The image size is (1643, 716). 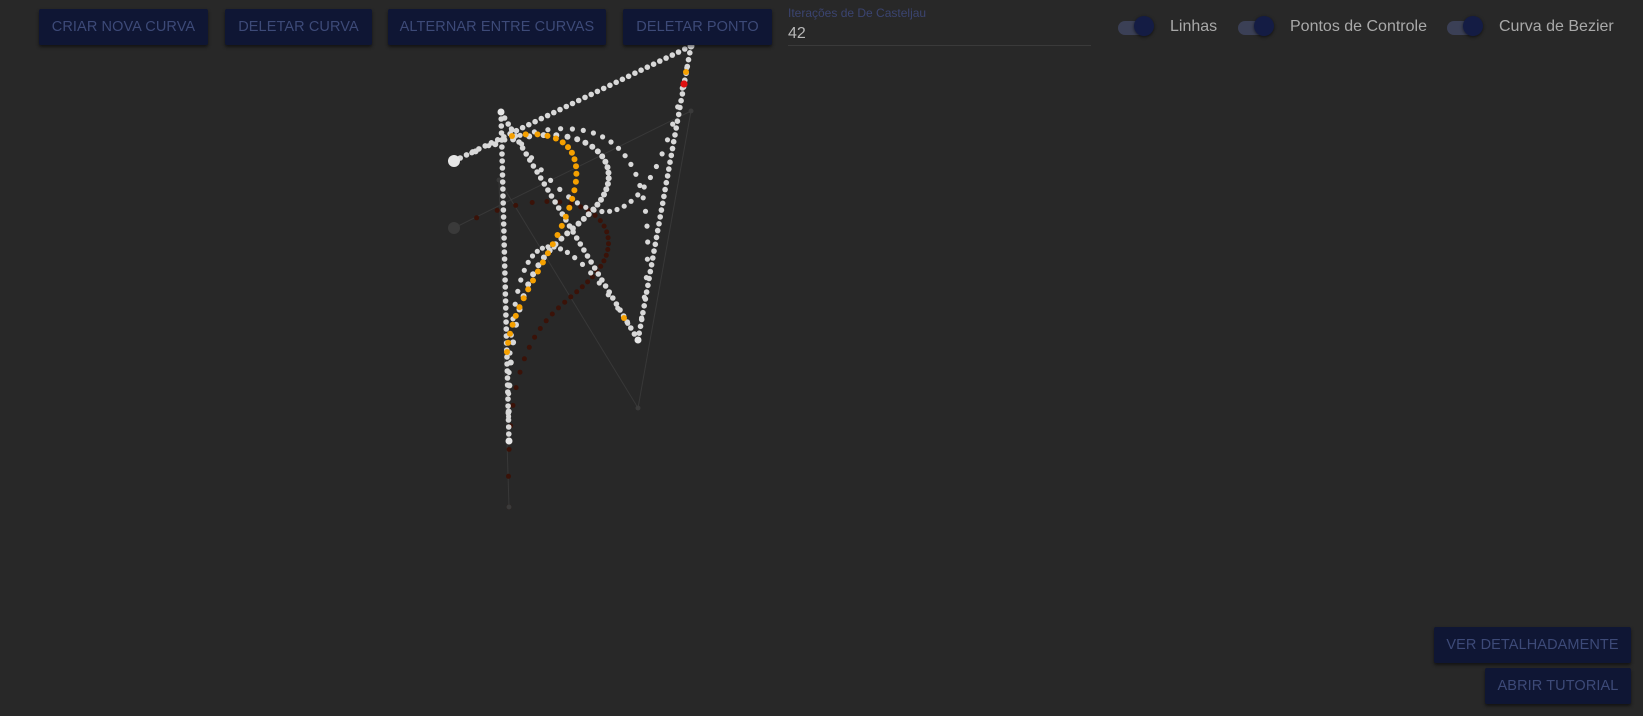 What do you see at coordinates (1558, 686) in the screenshot?
I see `open-tutorial-button: ABRIR TUTORIAL` at bounding box center [1558, 686].